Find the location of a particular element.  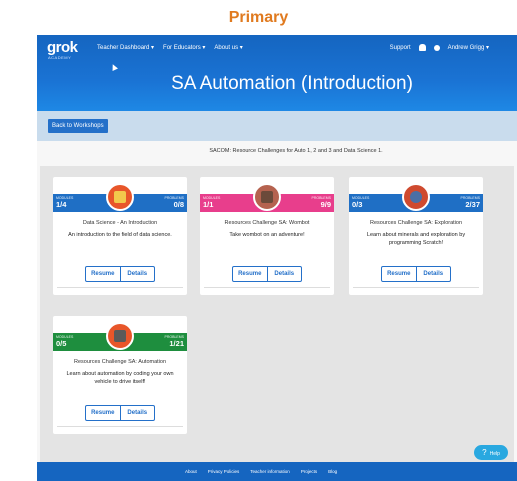

page-title: SA Automation (Introduction) is located at coordinates (277, 84).